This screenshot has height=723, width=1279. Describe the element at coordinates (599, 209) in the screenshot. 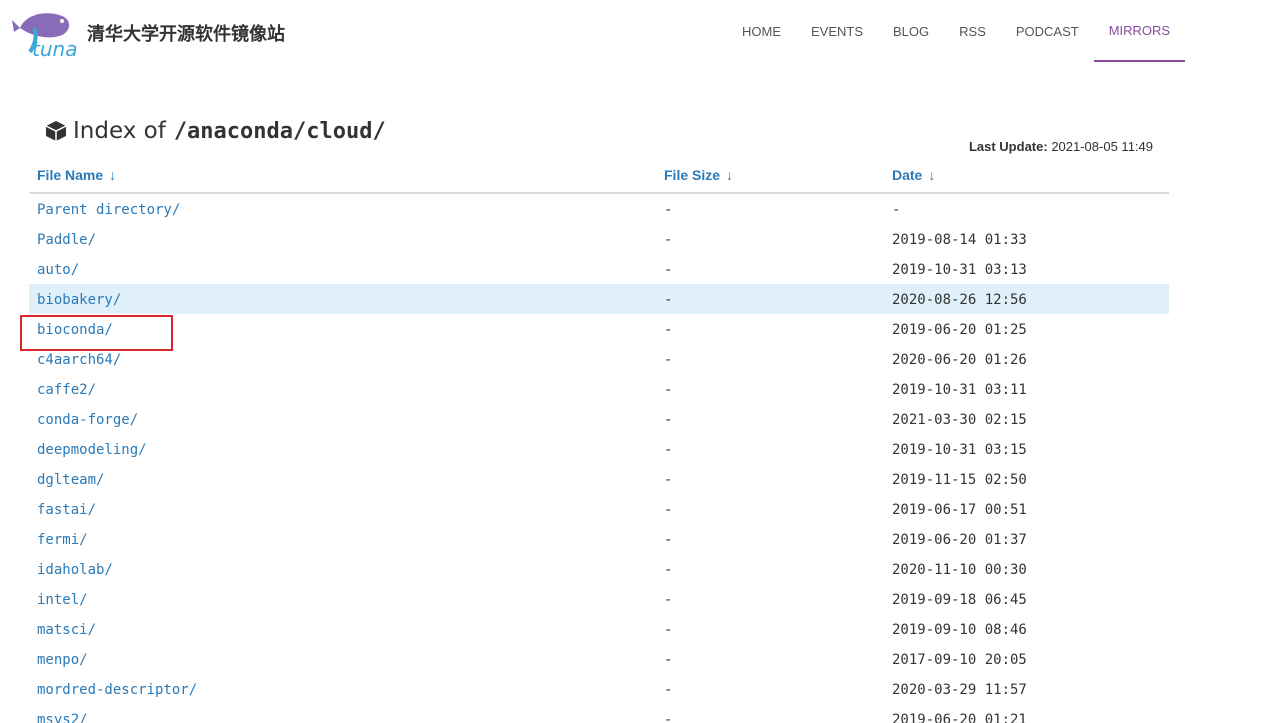

I see `table-row: Parent directory/ - -` at that location.